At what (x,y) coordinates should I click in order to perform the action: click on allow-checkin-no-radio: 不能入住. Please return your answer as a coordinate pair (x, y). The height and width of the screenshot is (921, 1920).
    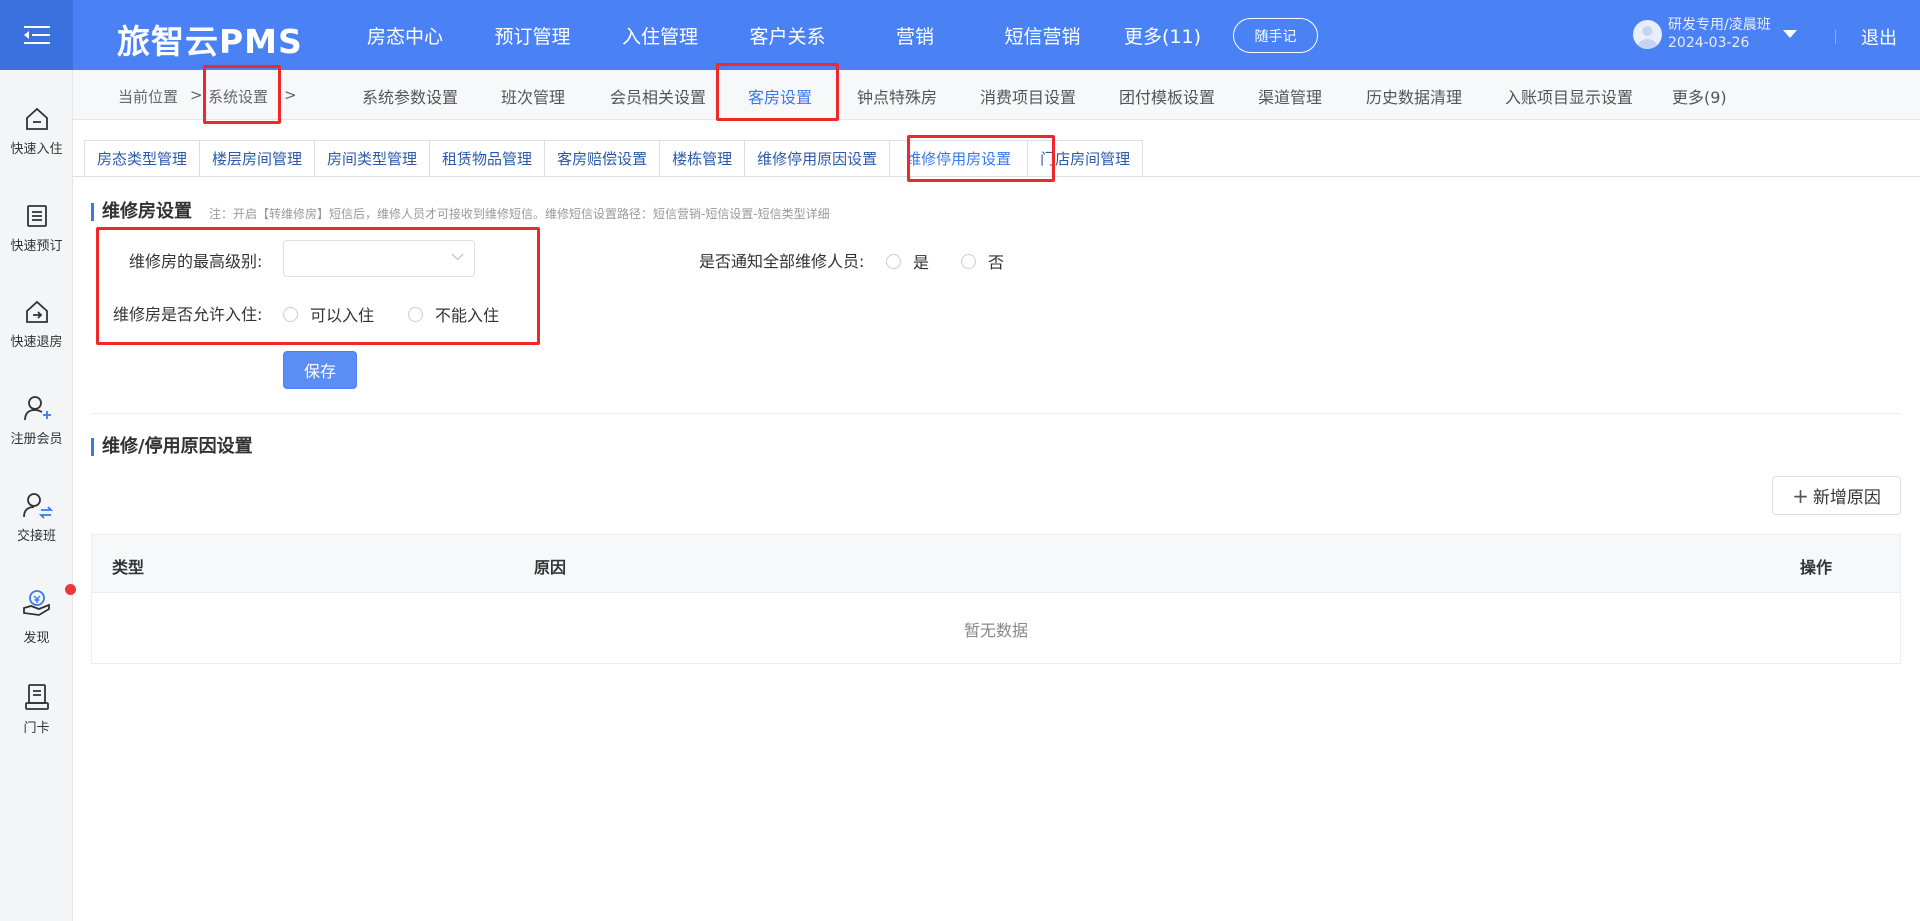
    Looking at the image, I should click on (453, 314).